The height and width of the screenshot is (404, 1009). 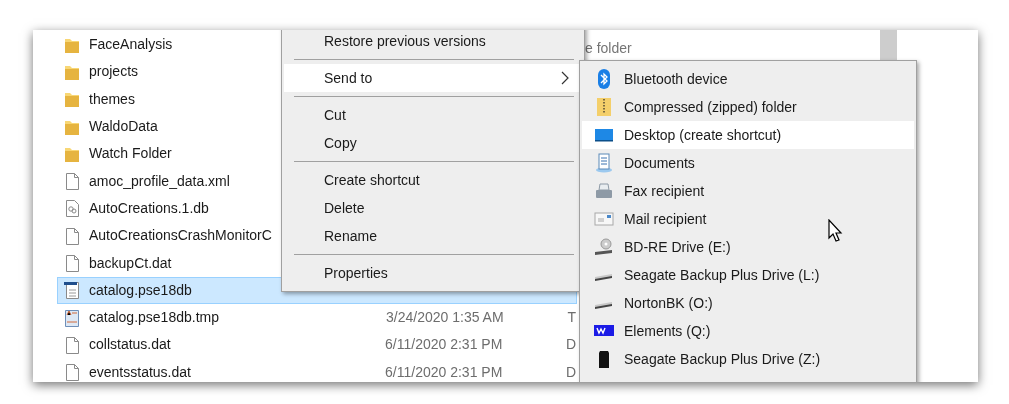 What do you see at coordinates (154, 317) in the screenshot?
I see `file-name: catalog.pse18db.tmp` at bounding box center [154, 317].